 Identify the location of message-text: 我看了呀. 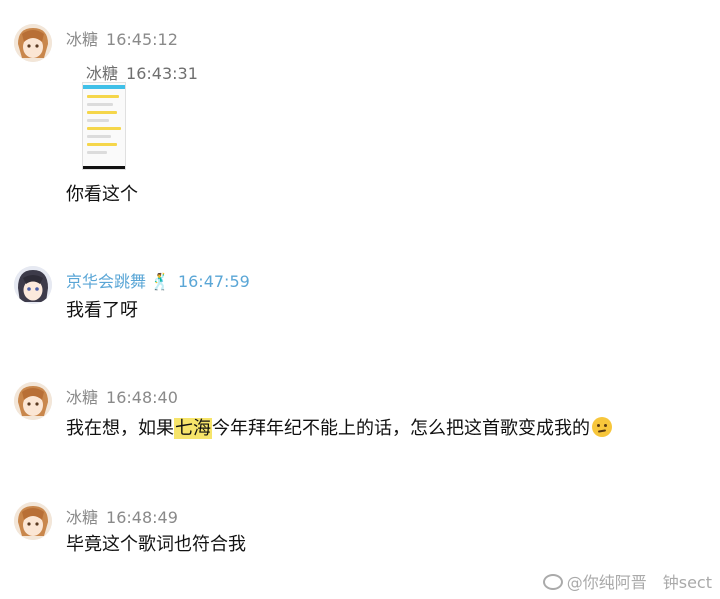
(102, 310).